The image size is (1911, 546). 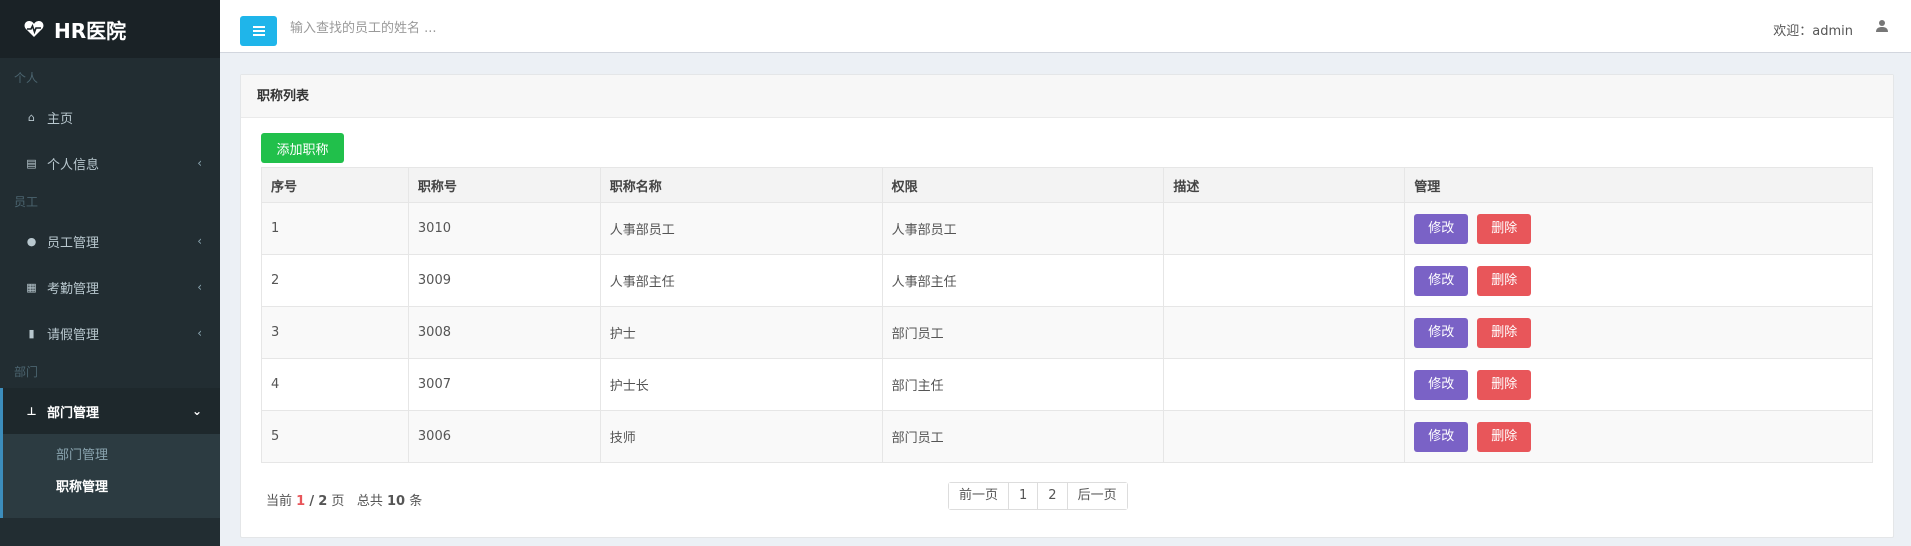 I want to click on page-info-prefix: 当前, so click(x=279, y=501).